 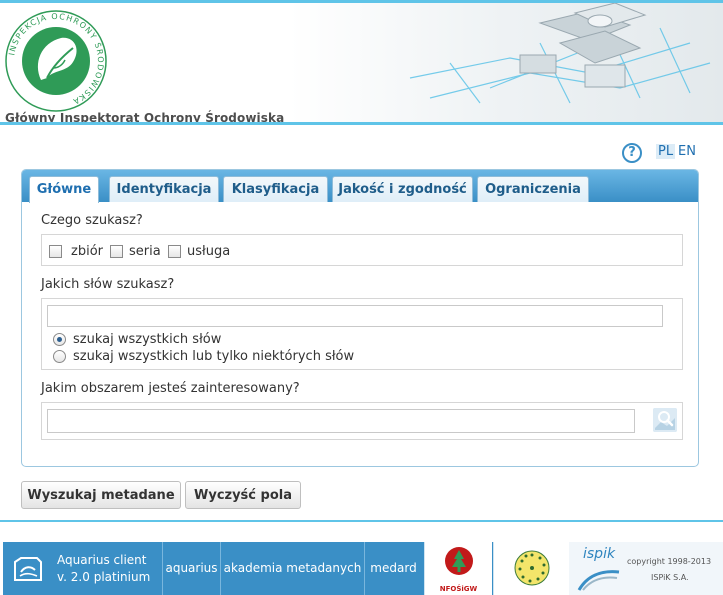 What do you see at coordinates (59, 356) in the screenshot?
I see `radio-any-words` at bounding box center [59, 356].